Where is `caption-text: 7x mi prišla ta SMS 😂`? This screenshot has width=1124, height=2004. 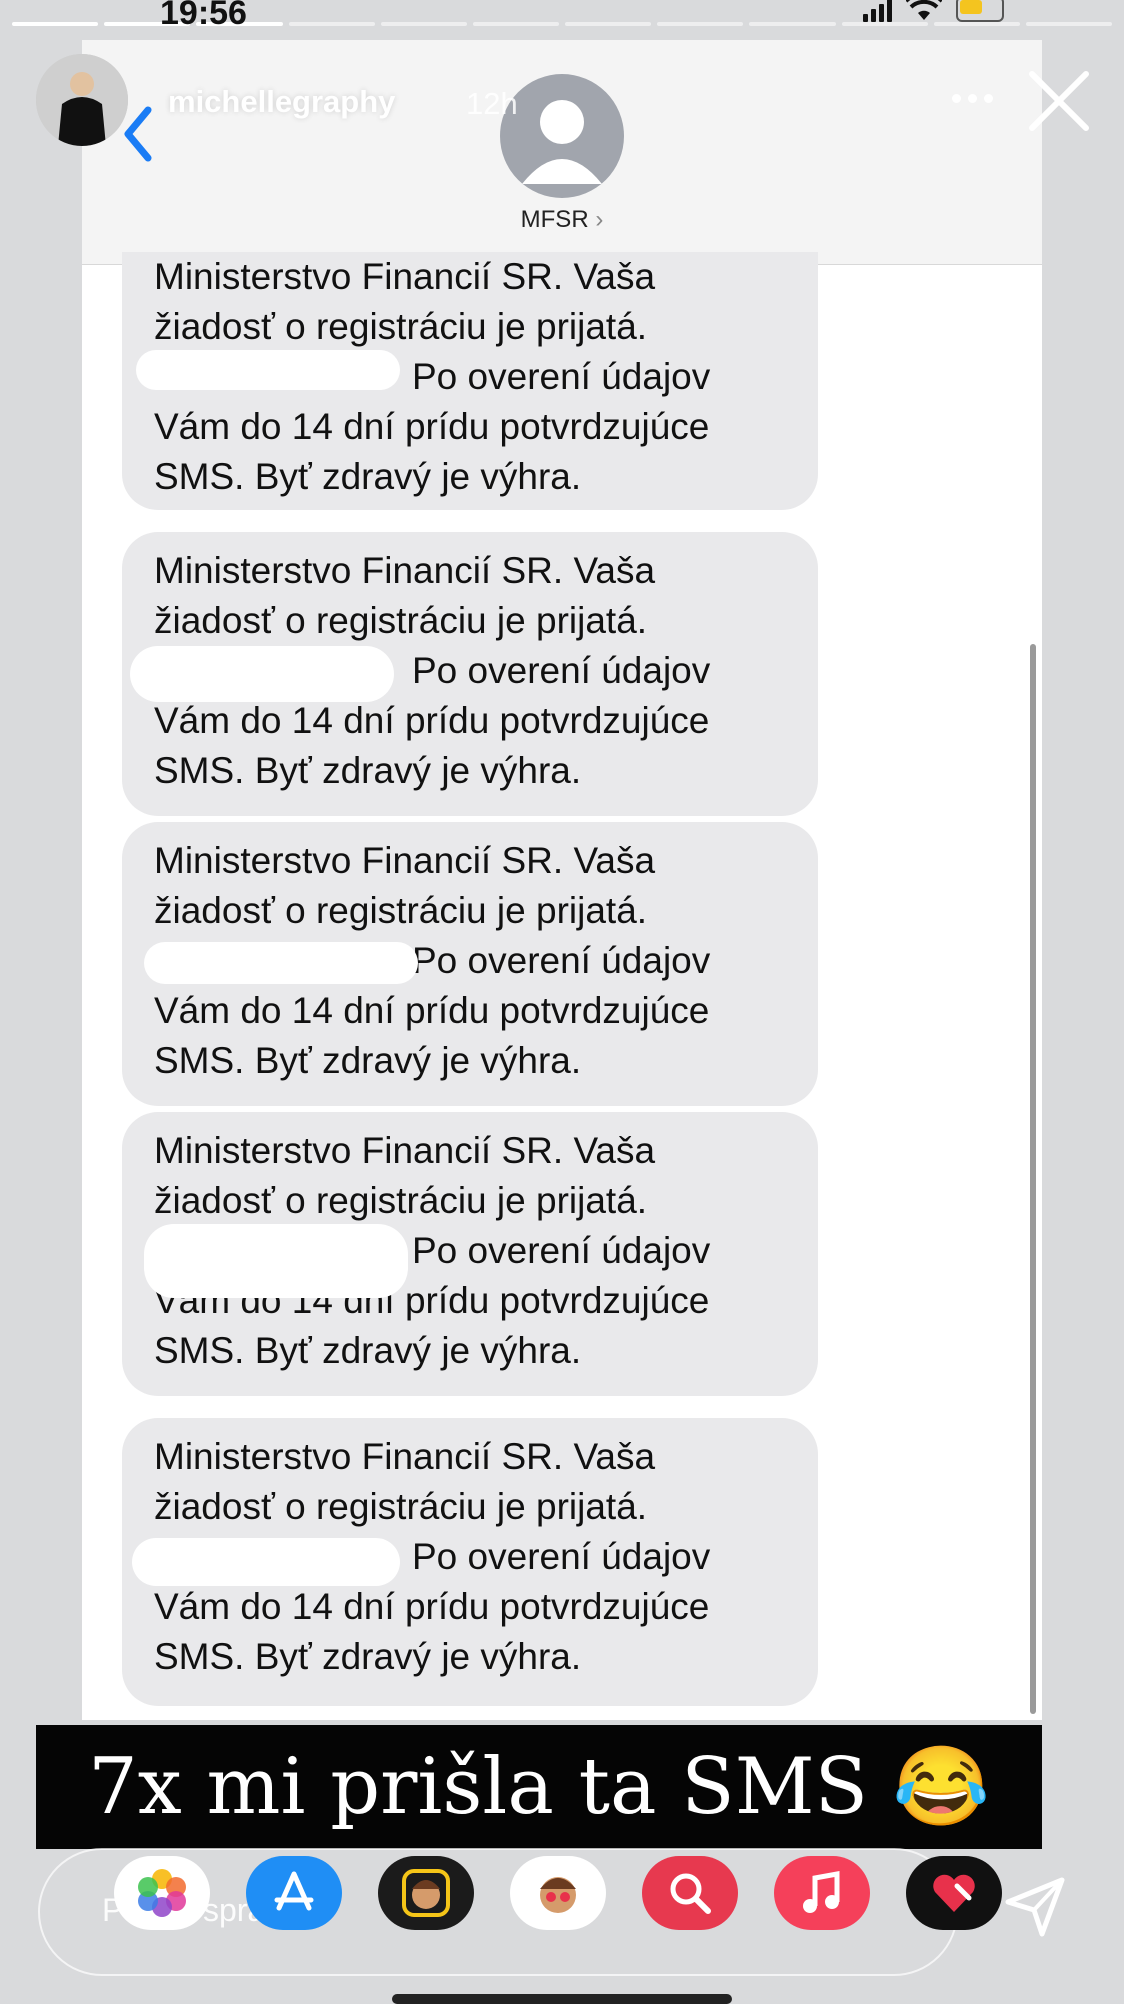
caption-text: 7x mi prišla ta SMS 😂 is located at coordinates (539, 1787).